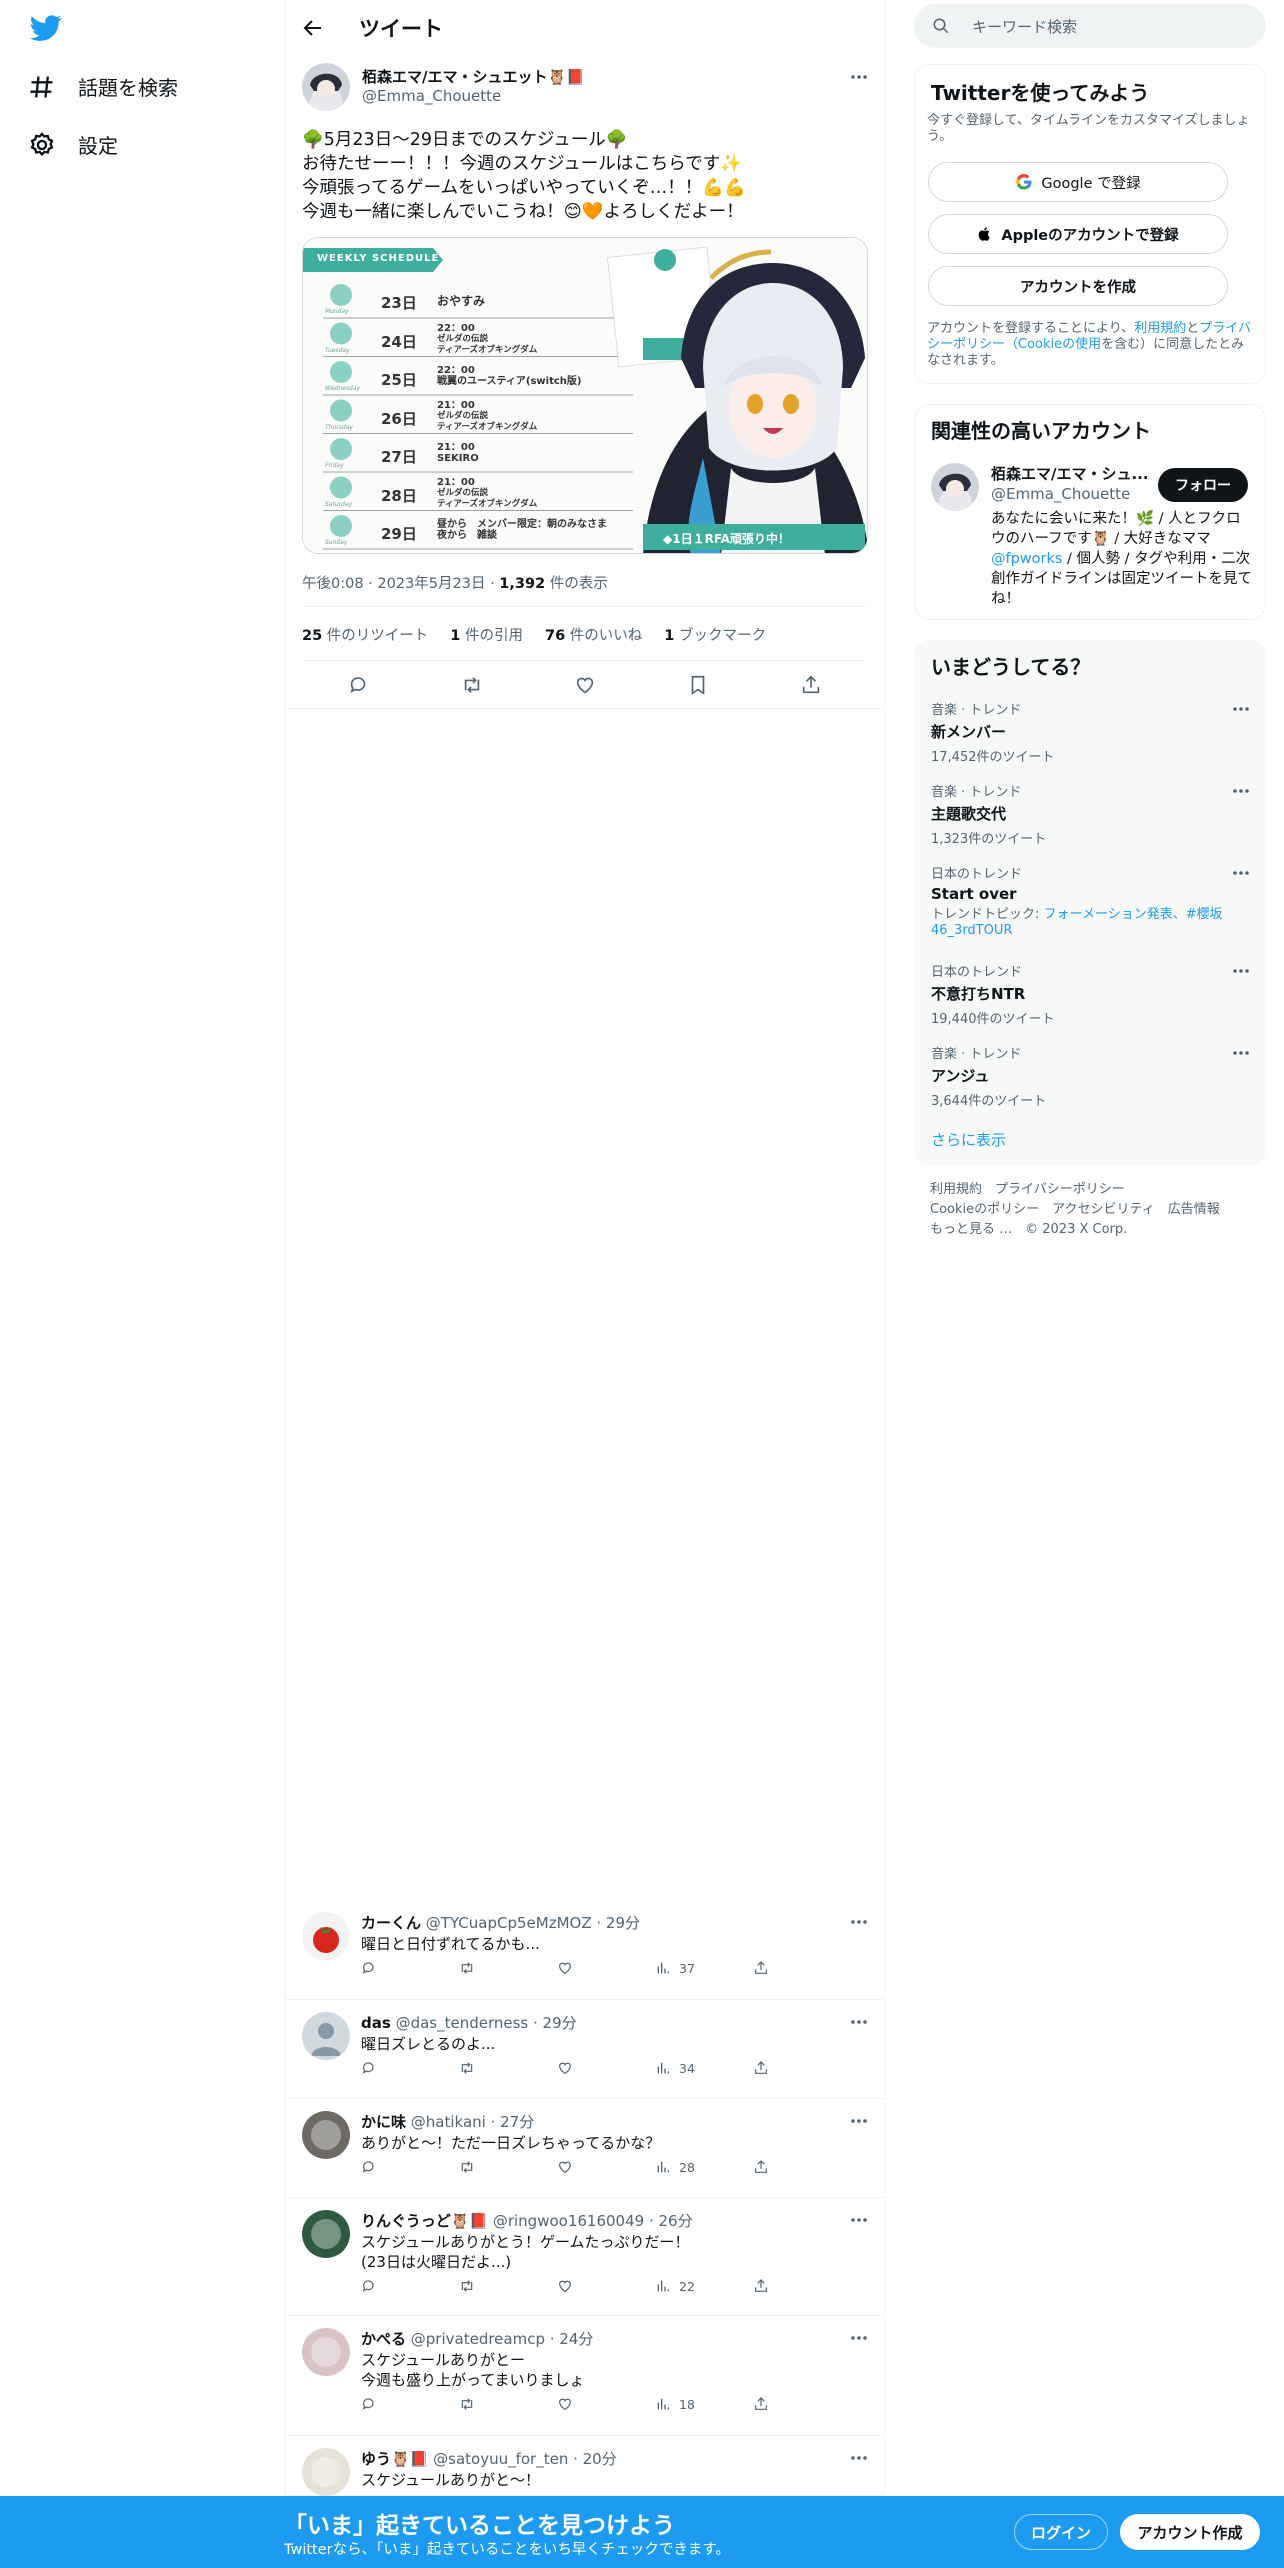  I want to click on author-name: 栢森エマ/エマ・シュエット🦉📕, so click(473, 76).